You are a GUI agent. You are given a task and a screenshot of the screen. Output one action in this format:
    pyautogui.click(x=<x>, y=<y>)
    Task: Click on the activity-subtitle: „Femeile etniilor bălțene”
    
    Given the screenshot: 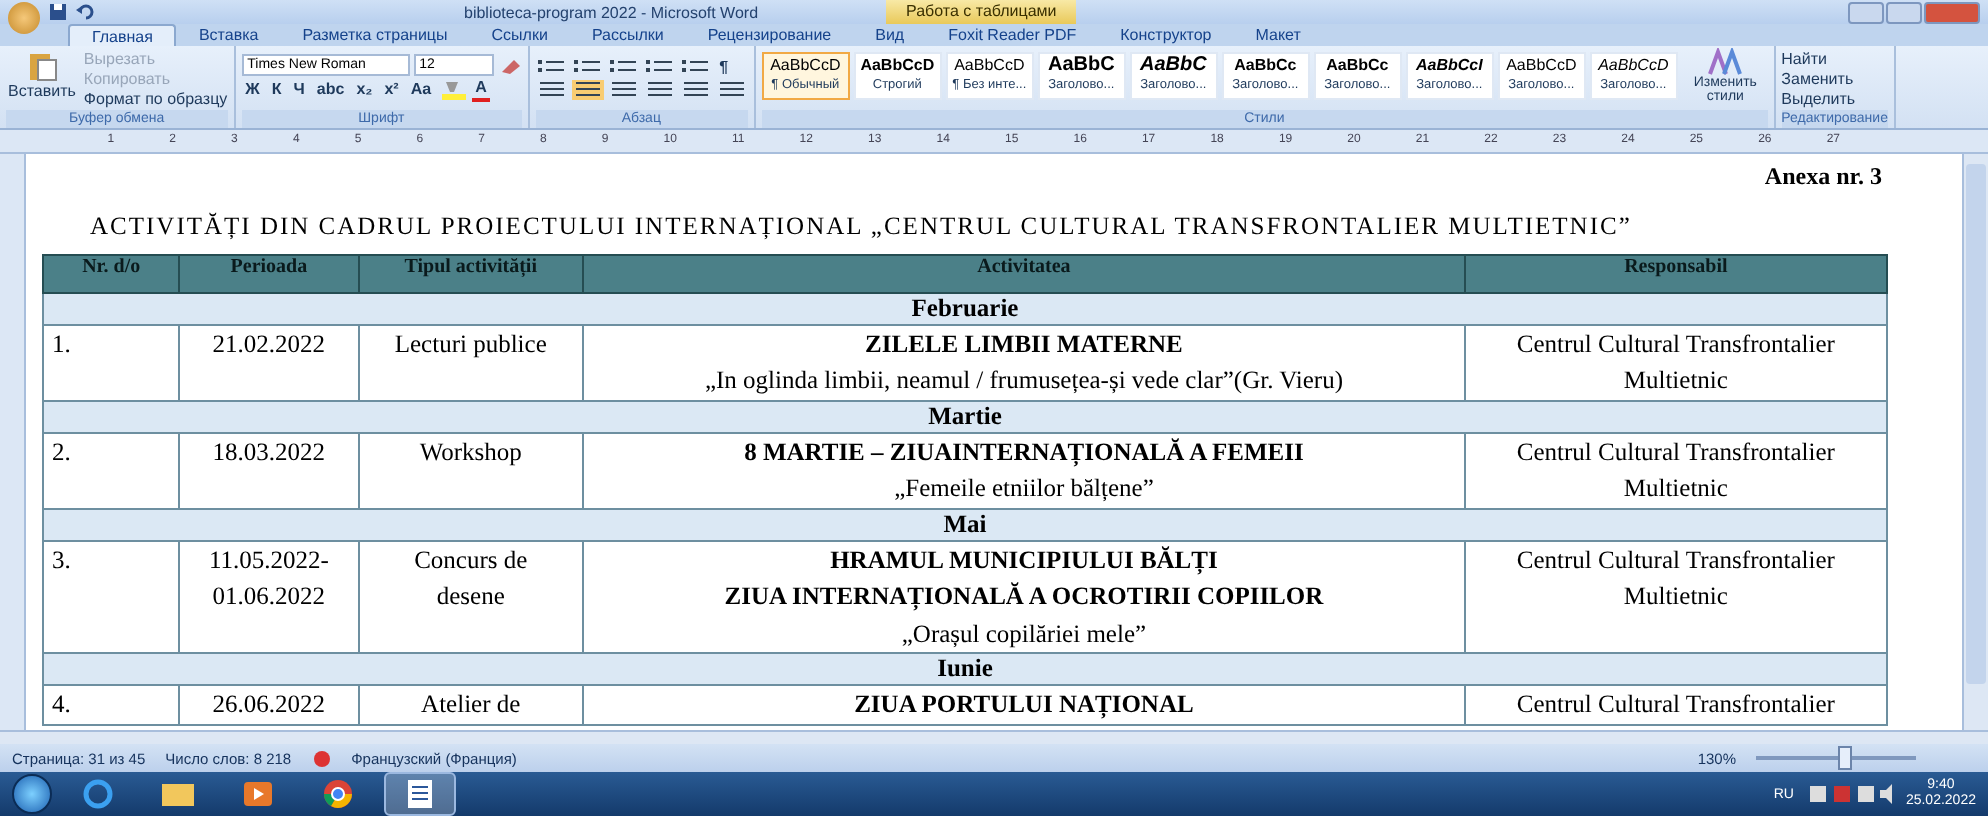 What is the action you would take?
    pyautogui.click(x=1024, y=489)
    